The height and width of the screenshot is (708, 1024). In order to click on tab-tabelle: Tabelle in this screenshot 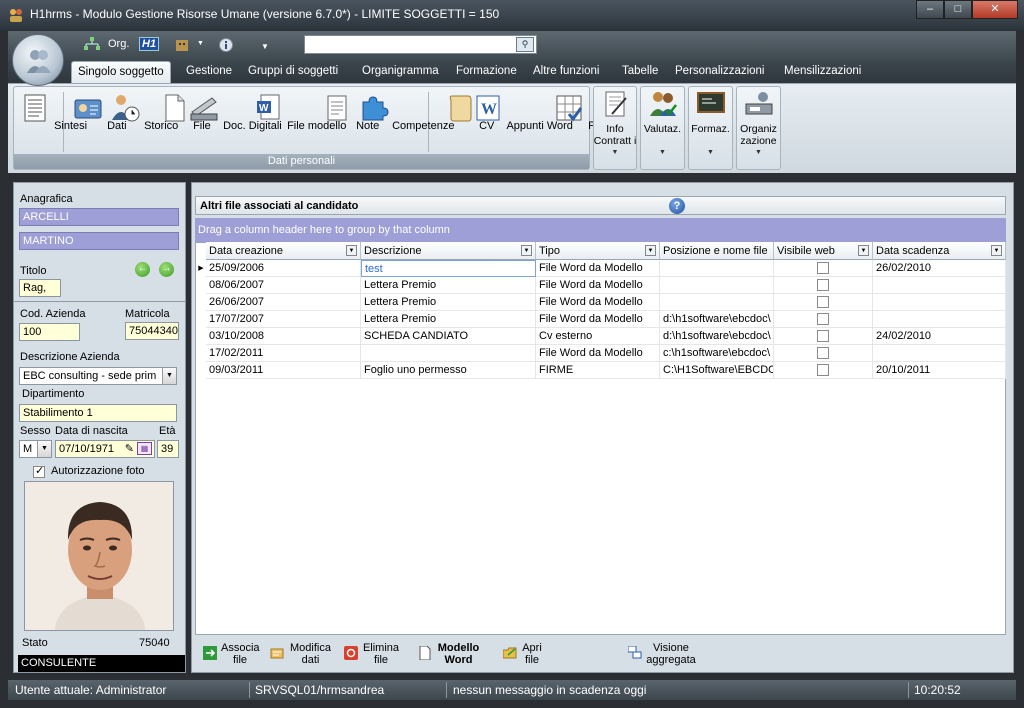, I will do `click(640, 71)`.